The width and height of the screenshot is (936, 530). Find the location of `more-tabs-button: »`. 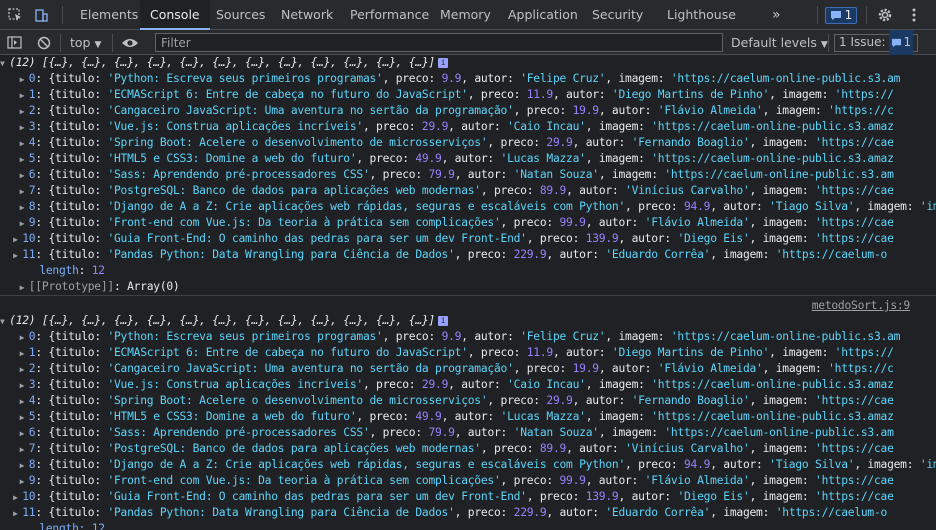

more-tabs-button: » is located at coordinates (776, 15).